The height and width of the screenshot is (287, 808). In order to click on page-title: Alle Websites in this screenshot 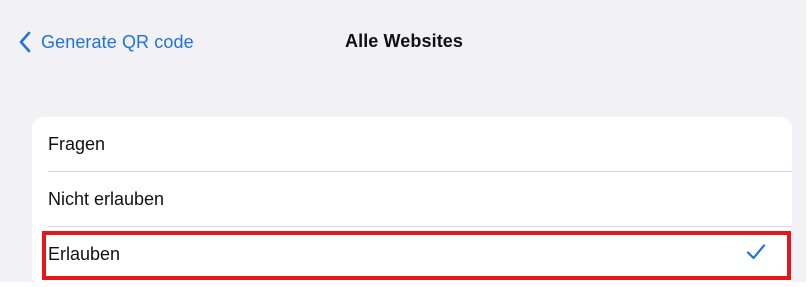, I will do `click(404, 41)`.